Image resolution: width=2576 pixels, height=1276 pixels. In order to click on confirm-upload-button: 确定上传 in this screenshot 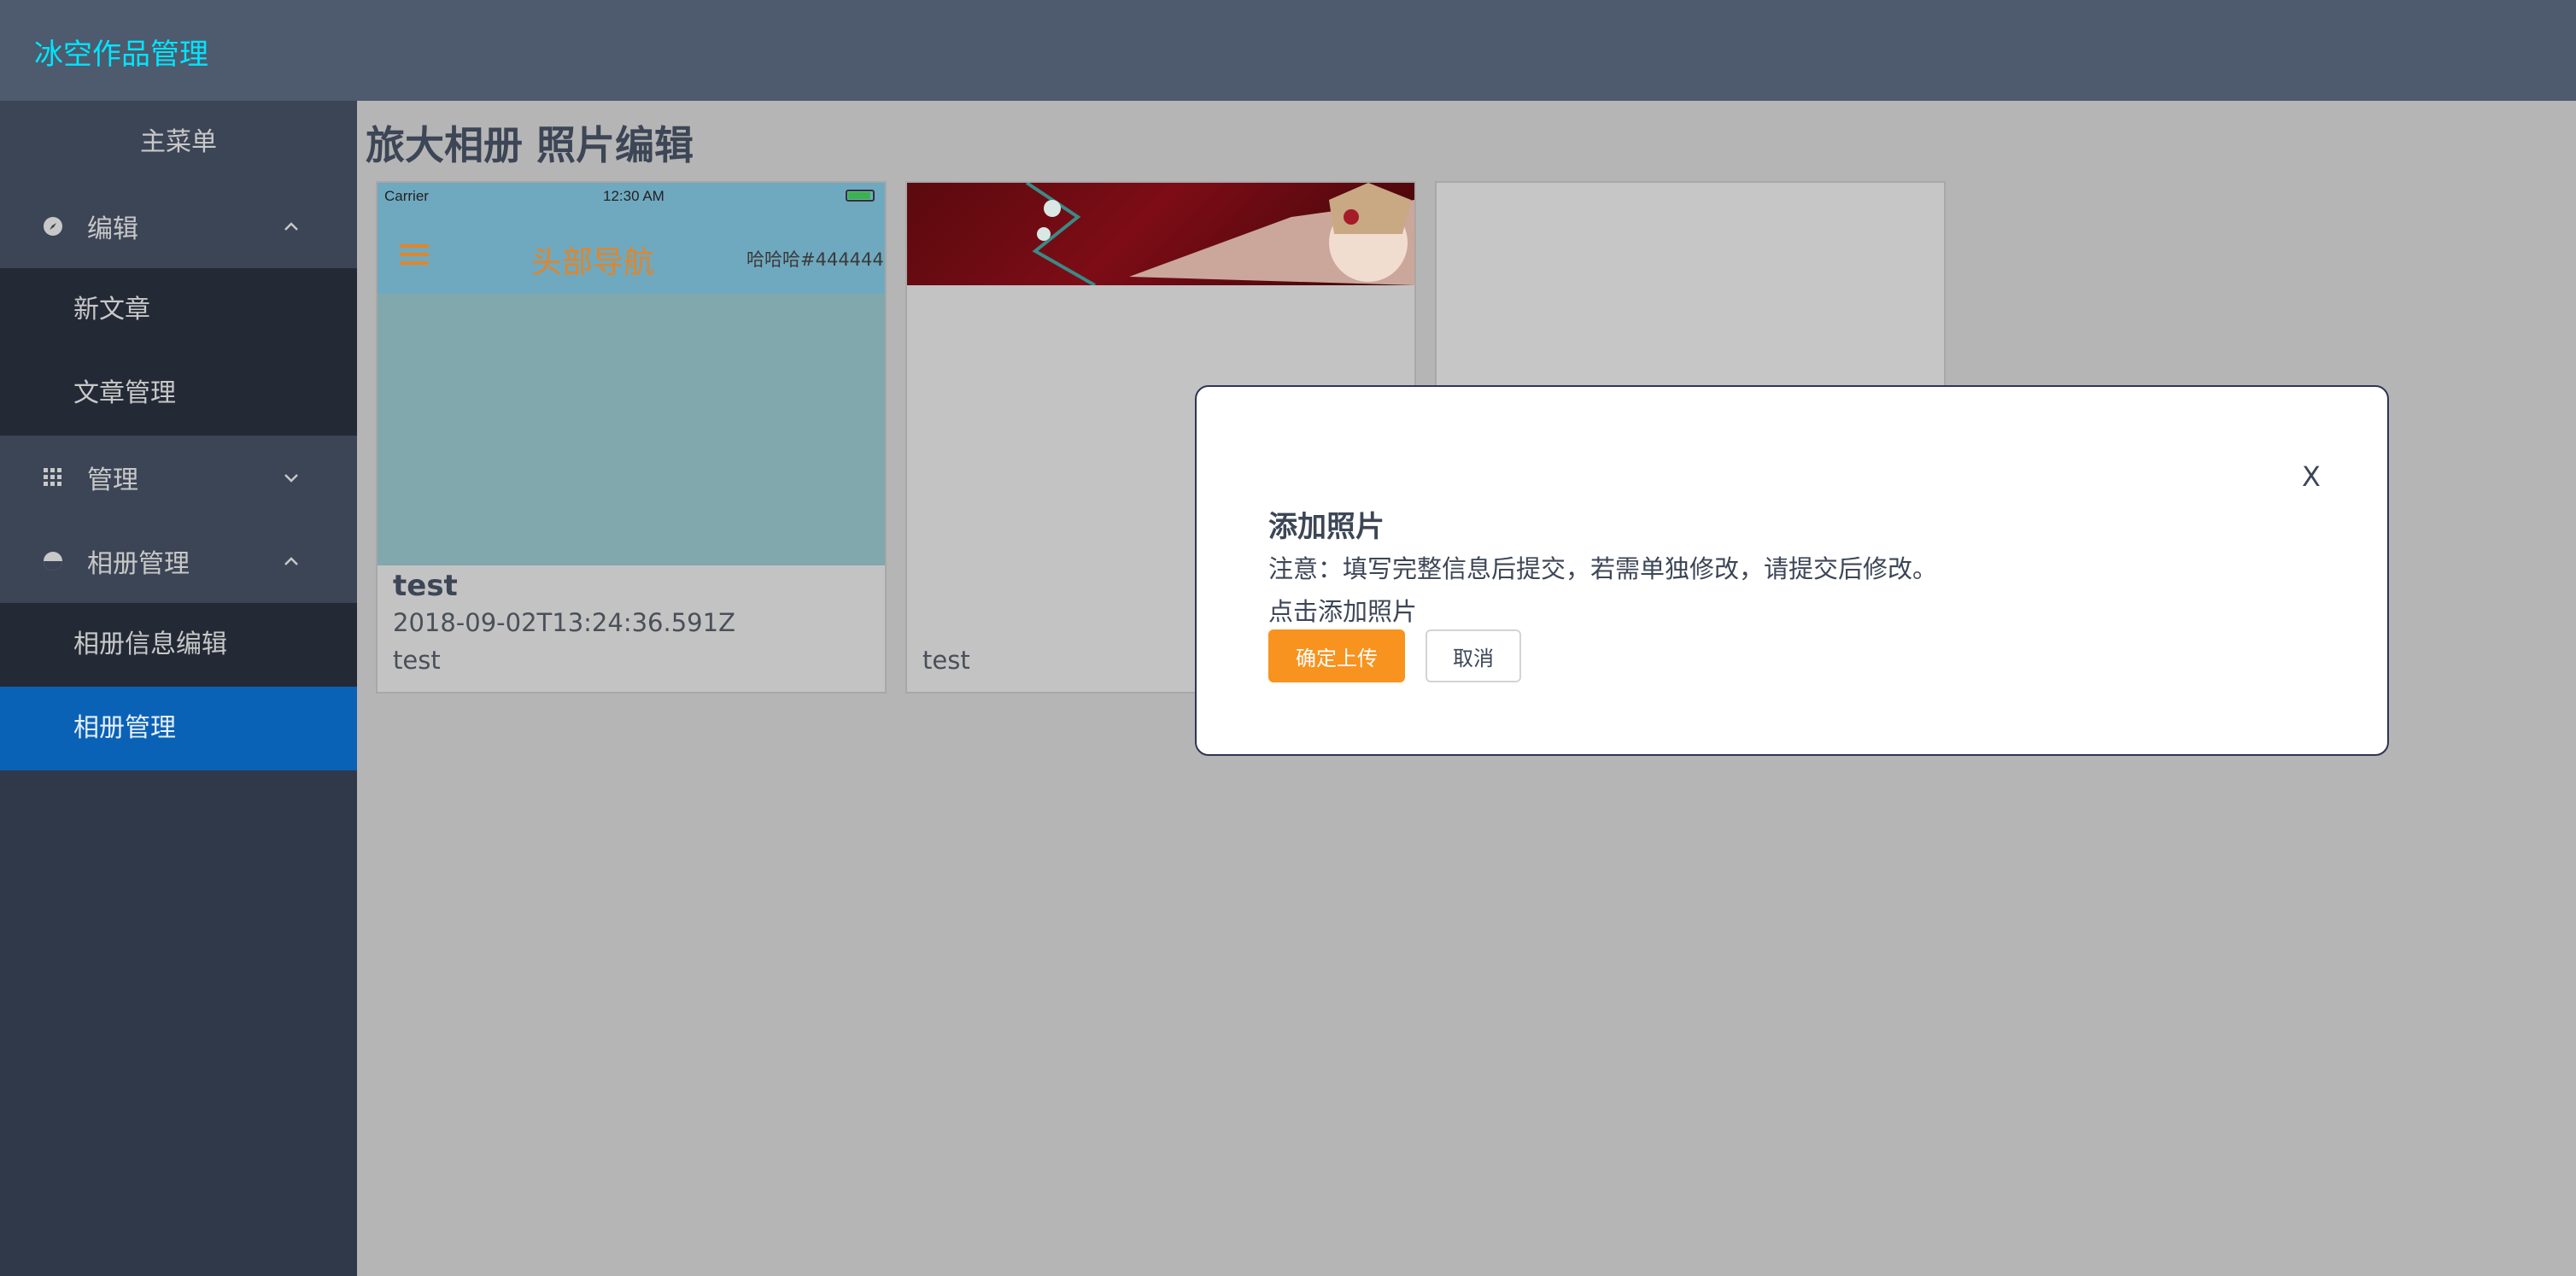, I will do `click(1336, 655)`.